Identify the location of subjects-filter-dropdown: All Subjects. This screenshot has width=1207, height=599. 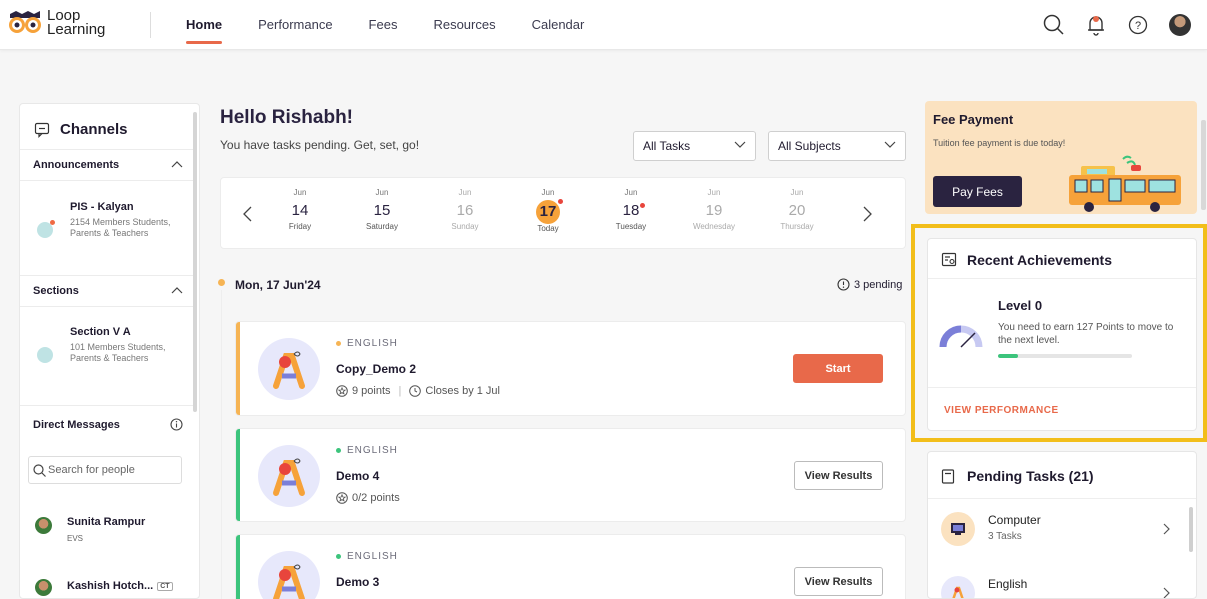
(837, 146).